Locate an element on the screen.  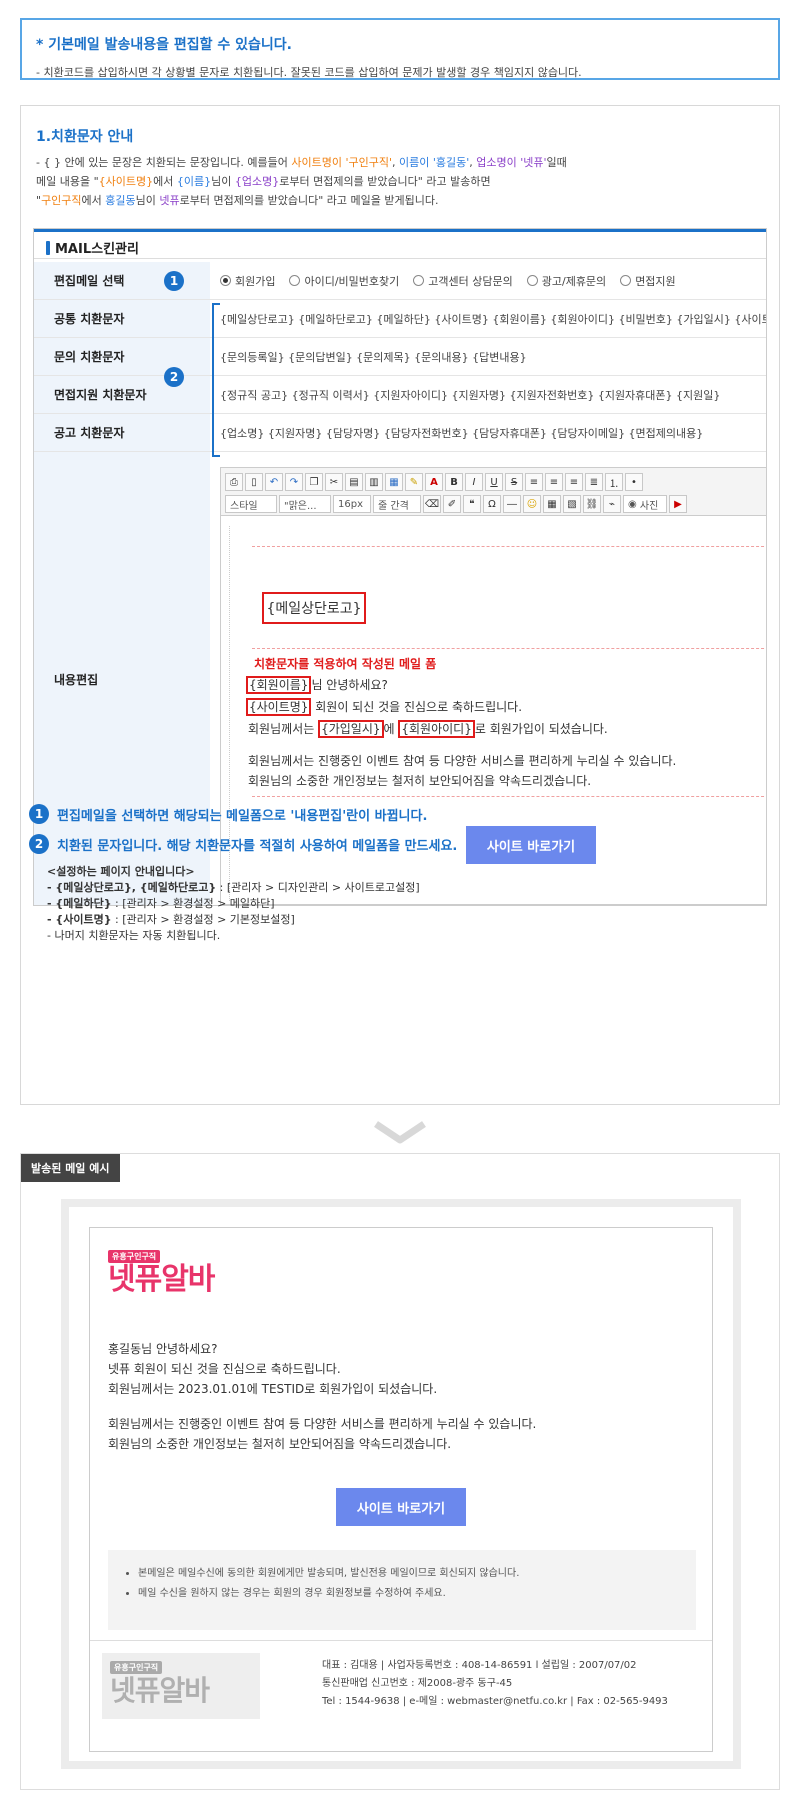
undo-icon: ↶ is located at coordinates (274, 482).